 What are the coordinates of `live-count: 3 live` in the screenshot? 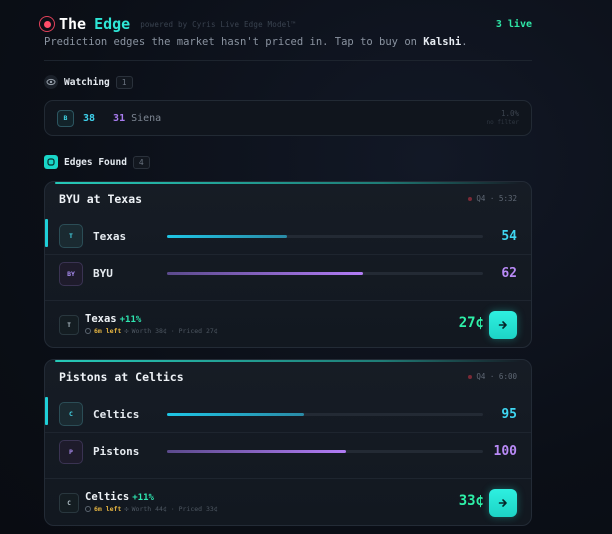 It's located at (513, 24).